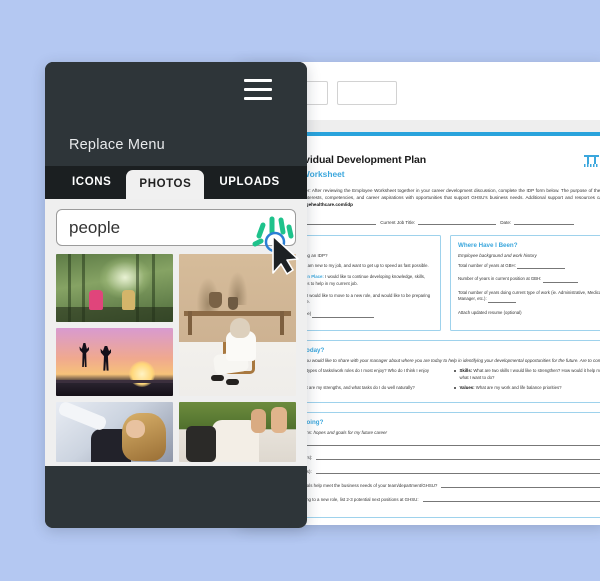 This screenshot has width=600, height=581. I want to click on replace-menu-subpanel: Replace Menu, so click(176, 144).